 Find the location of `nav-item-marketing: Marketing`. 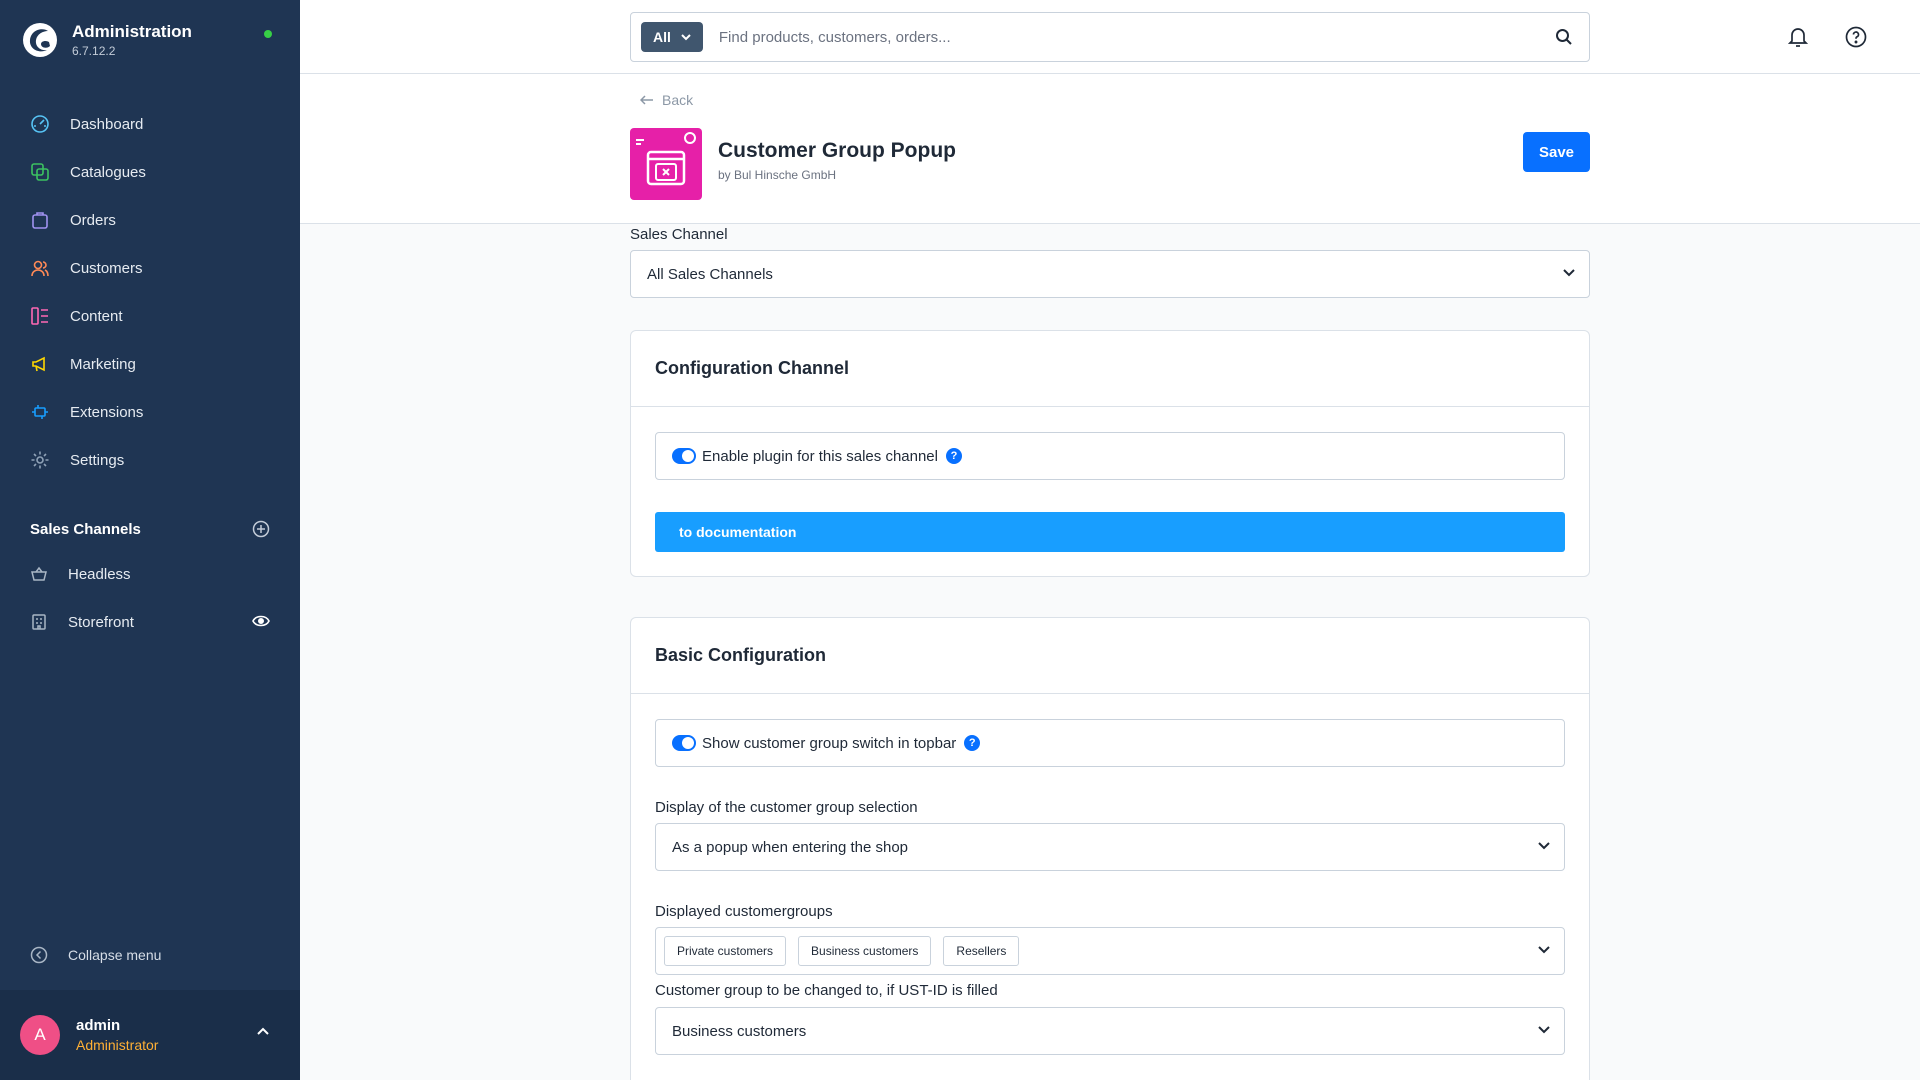

nav-item-marketing: Marketing is located at coordinates (150, 364).